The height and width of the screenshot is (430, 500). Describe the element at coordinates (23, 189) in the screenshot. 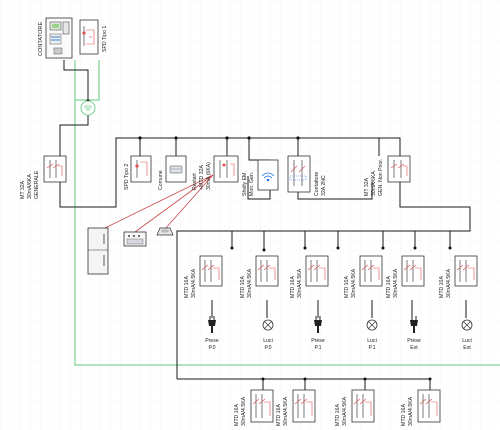

I see `mt-generale-line1: MT 32A` at that location.